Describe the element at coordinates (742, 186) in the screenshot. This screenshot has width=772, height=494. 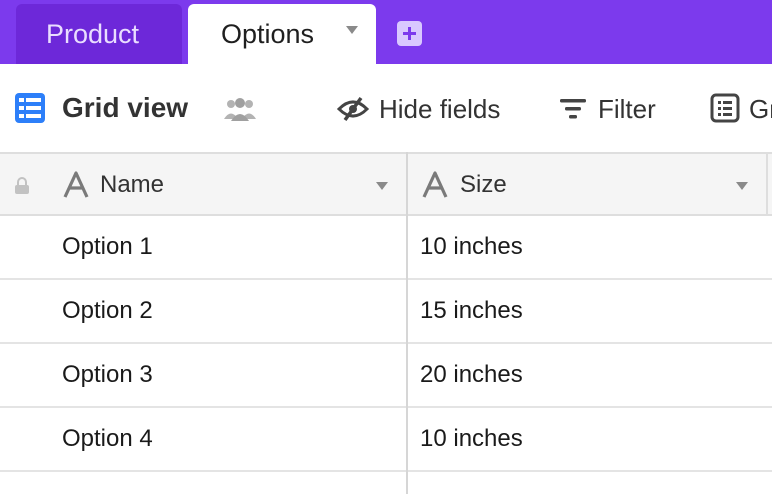
I see `column-size-menu-caret-icon` at that location.